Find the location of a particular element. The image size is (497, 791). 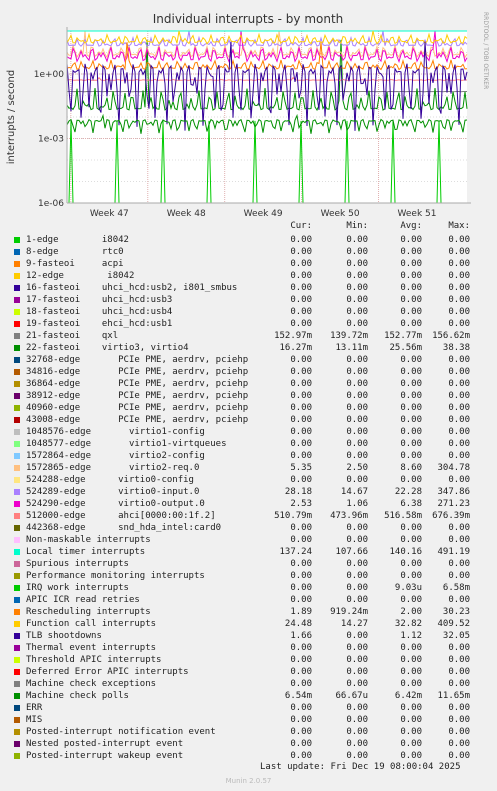

legend-label: Posted-interrupt wakeup event is located at coordinates (105, 756).